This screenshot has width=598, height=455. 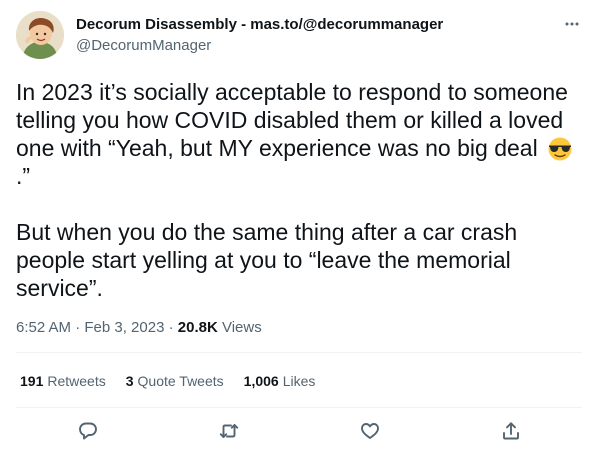 What do you see at coordinates (197, 327) in the screenshot?
I see `views-count: 20.8K` at bounding box center [197, 327].